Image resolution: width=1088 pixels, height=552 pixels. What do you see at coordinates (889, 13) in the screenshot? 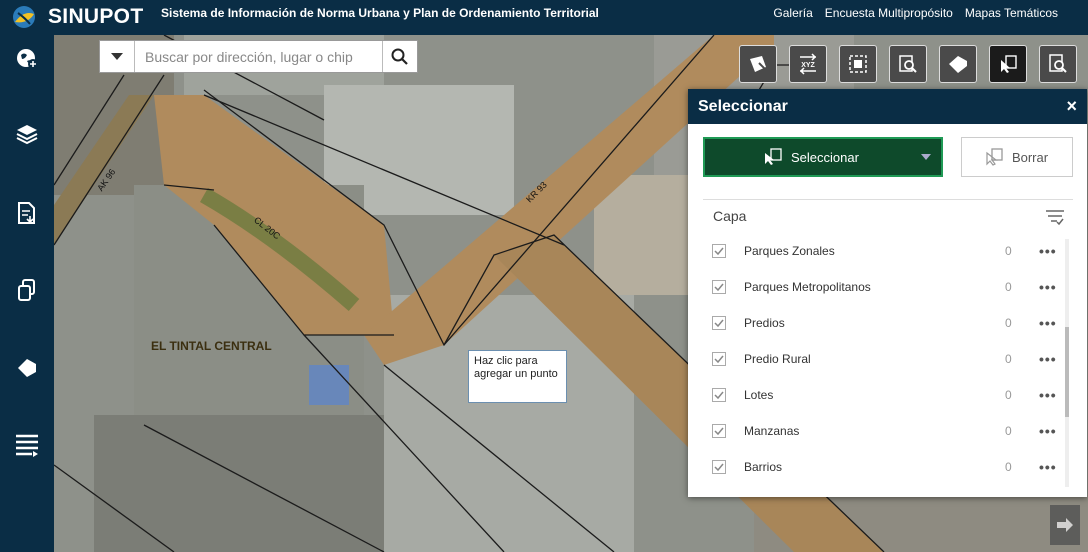
I see `link-encuesta: Encuesta Multipropósito` at bounding box center [889, 13].